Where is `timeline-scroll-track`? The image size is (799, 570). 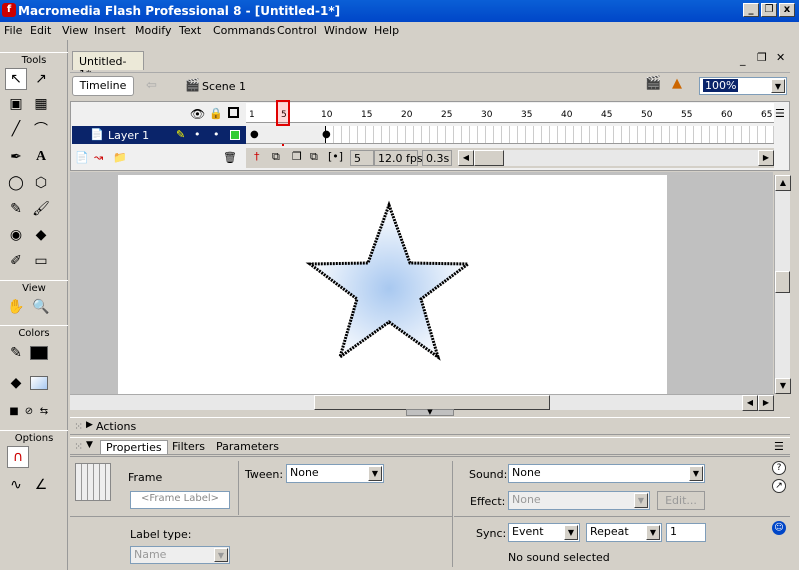
timeline-scroll-track is located at coordinates (631, 158).